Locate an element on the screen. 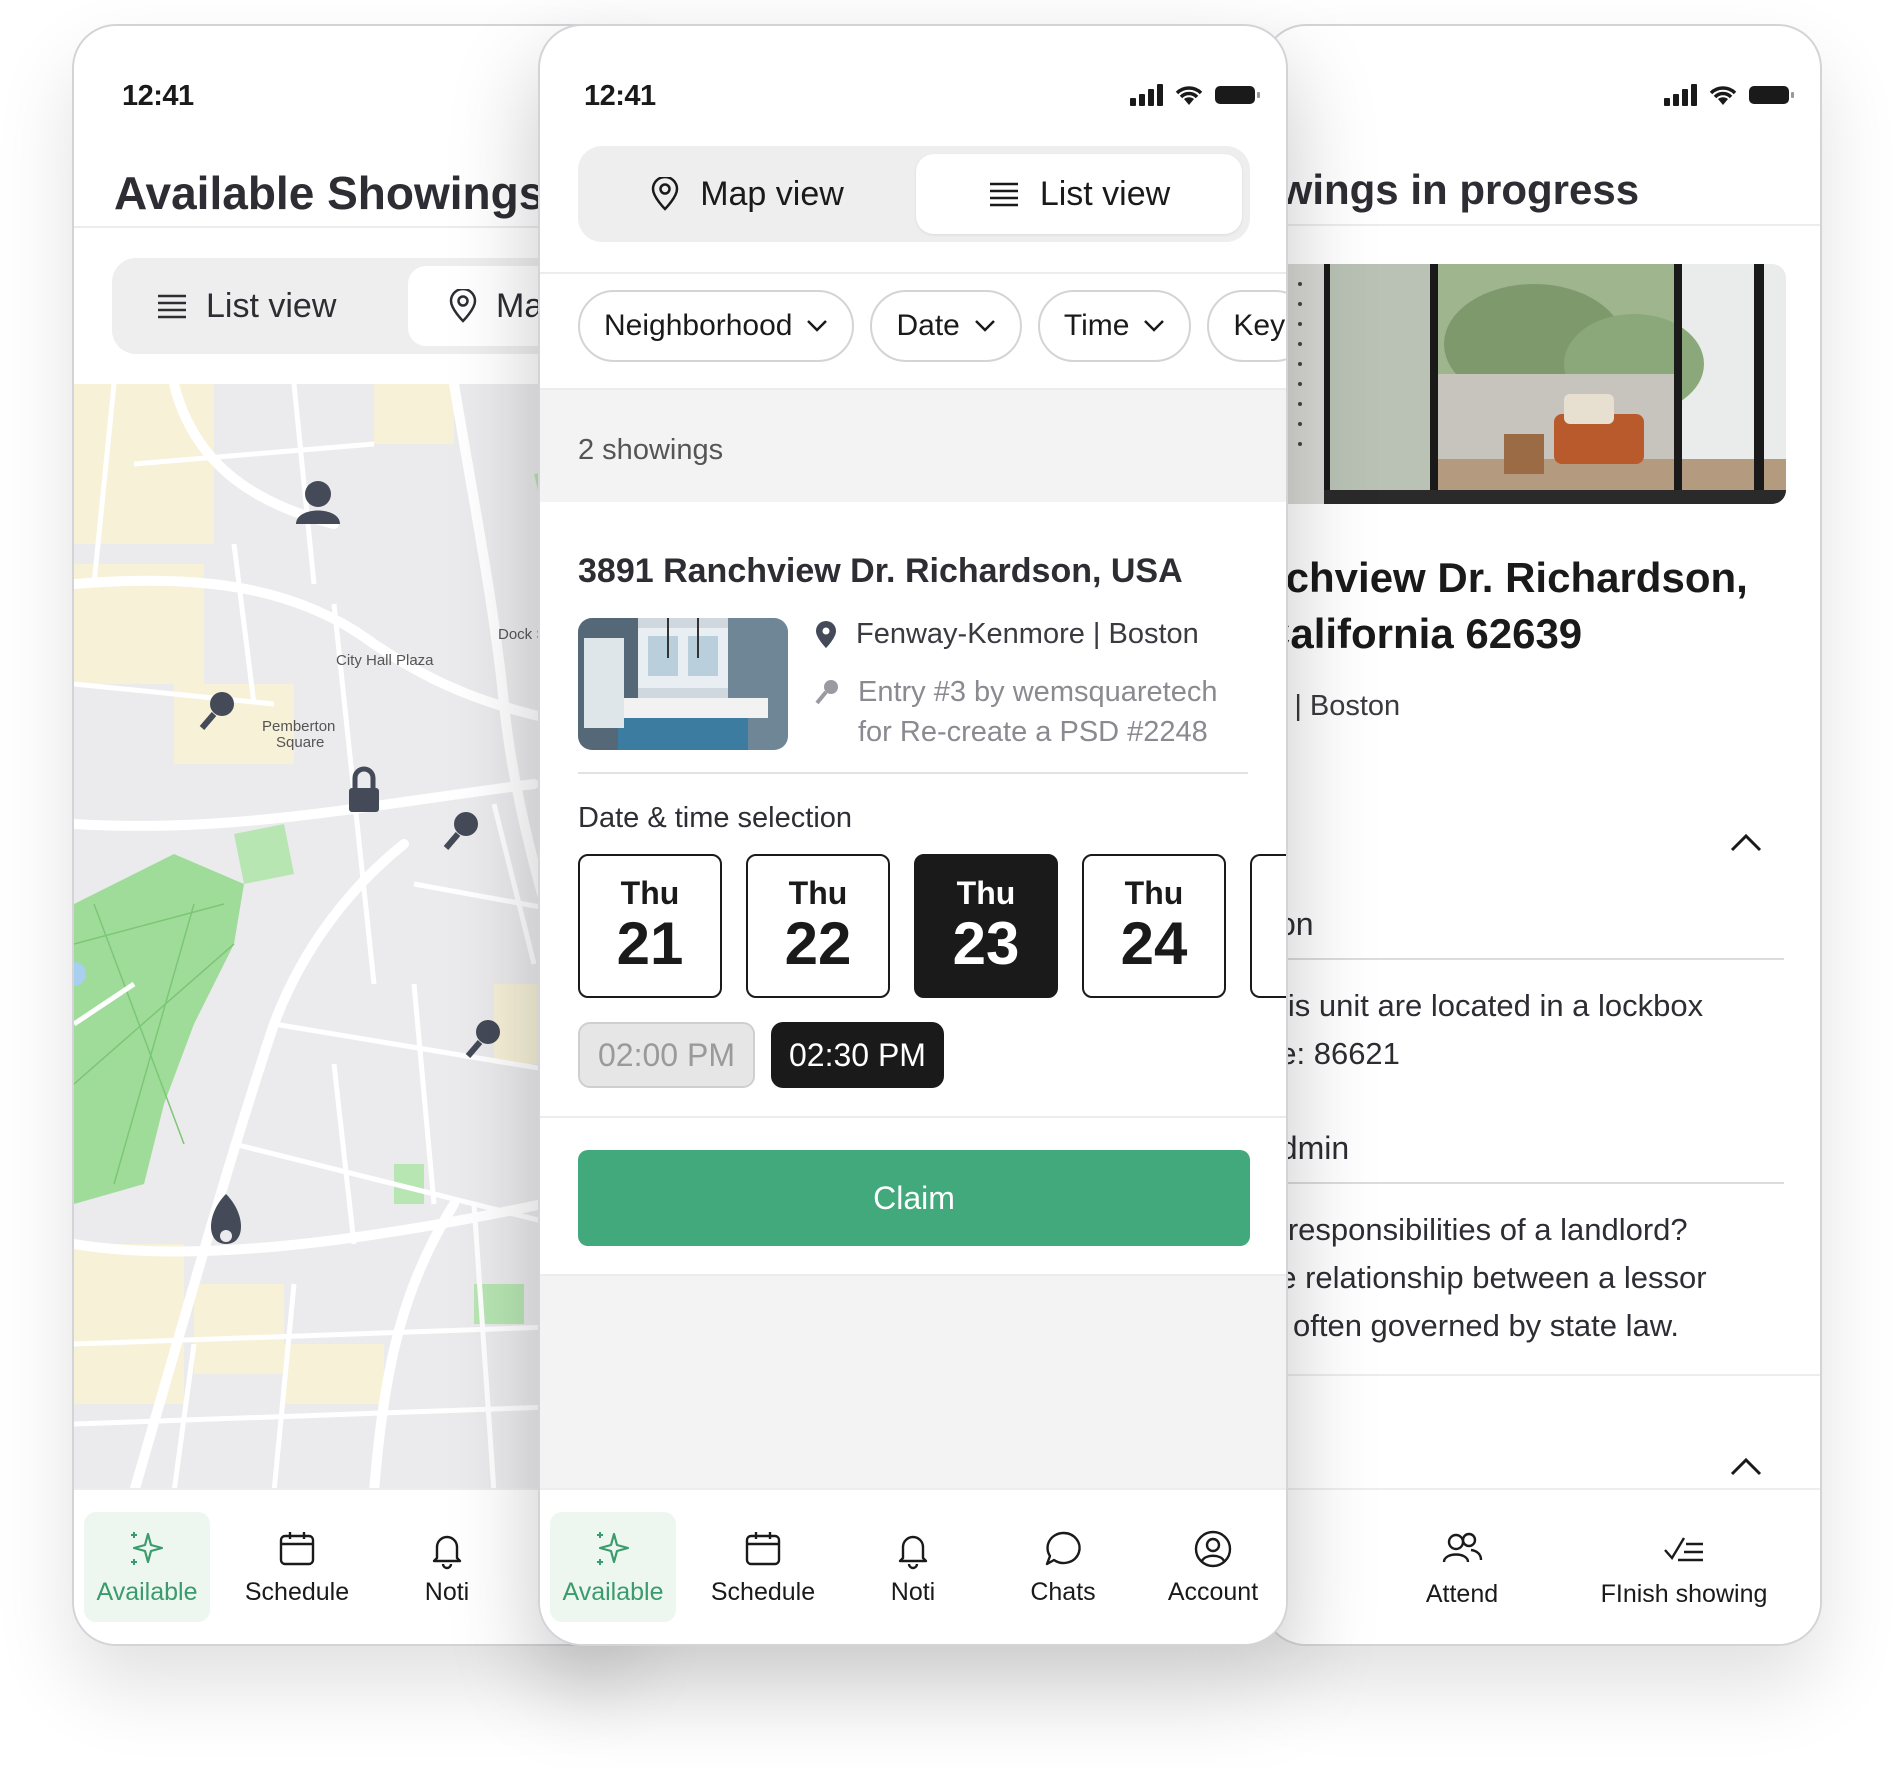 The image size is (1894, 1768). day-number: 23 is located at coordinates (986, 943).